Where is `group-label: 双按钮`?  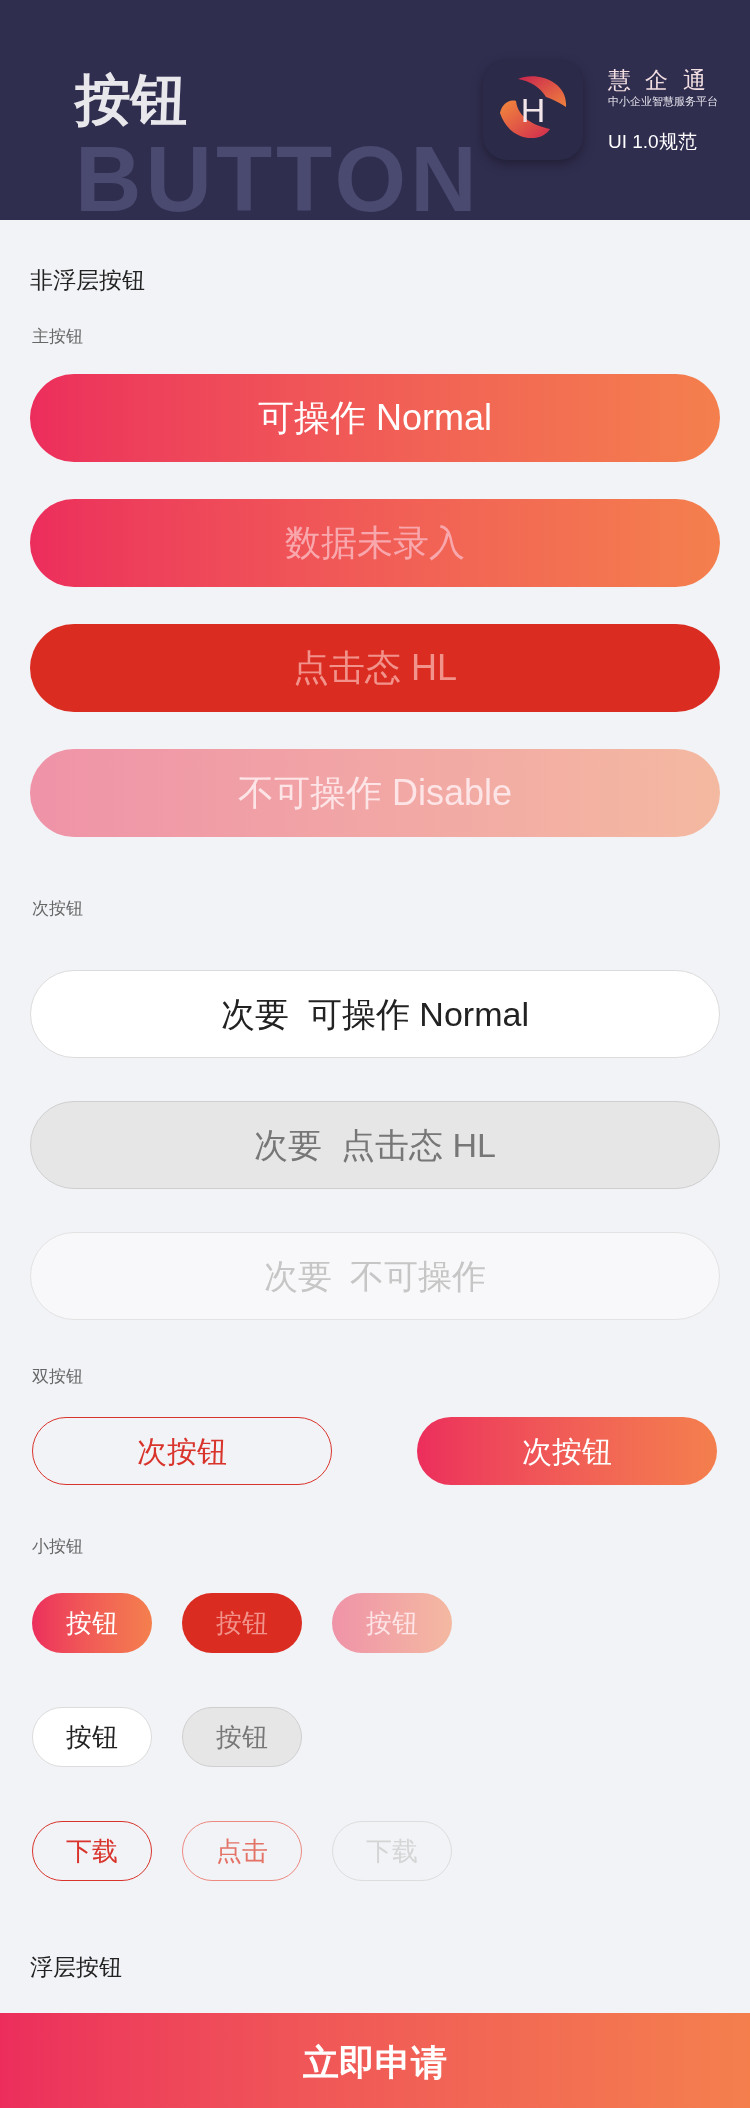 group-label: 双按钮 is located at coordinates (57, 1377).